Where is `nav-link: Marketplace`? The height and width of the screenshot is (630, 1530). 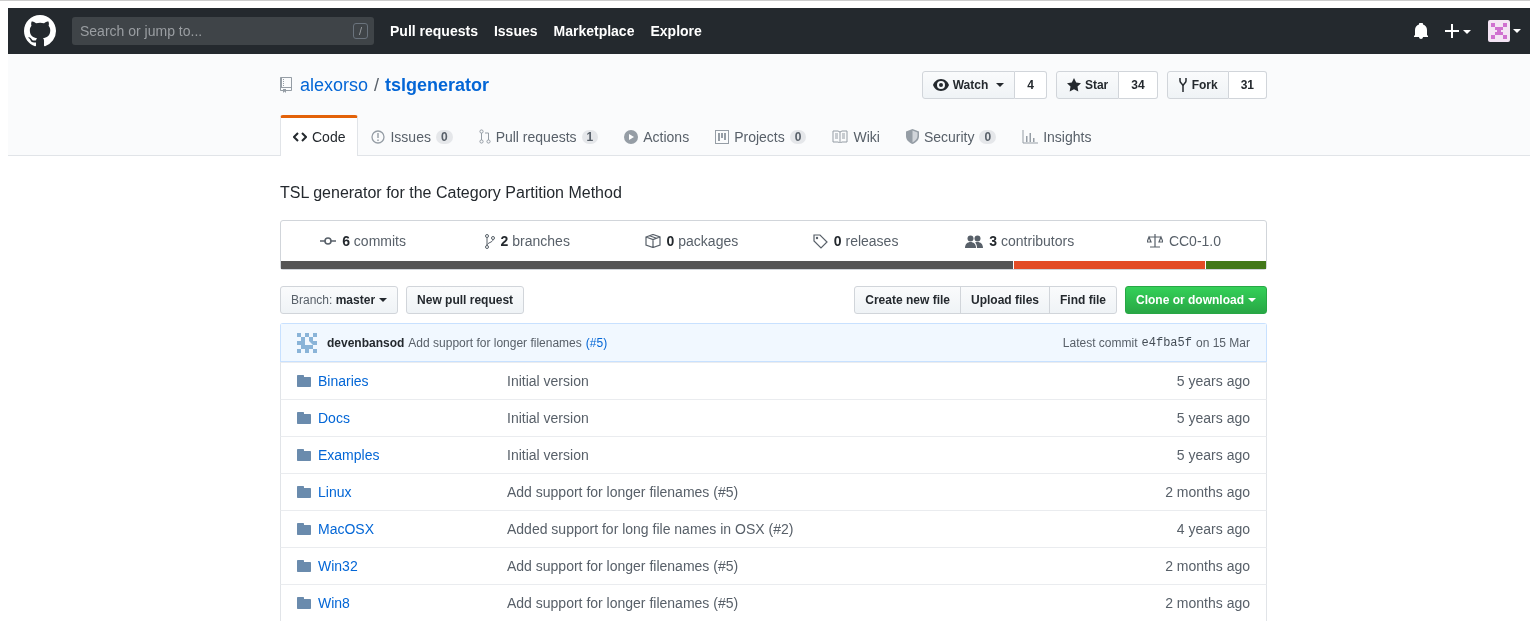 nav-link: Marketplace is located at coordinates (594, 31).